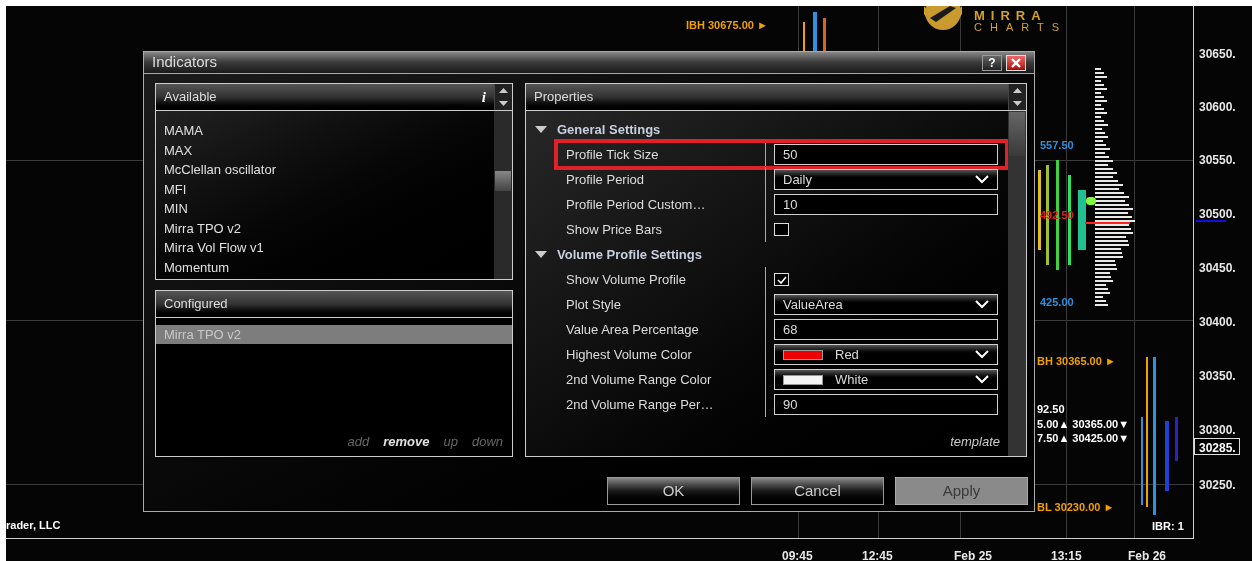 This screenshot has width=1252, height=561. I want to click on chart-label: IBH 30675.00 ►, so click(727, 25).